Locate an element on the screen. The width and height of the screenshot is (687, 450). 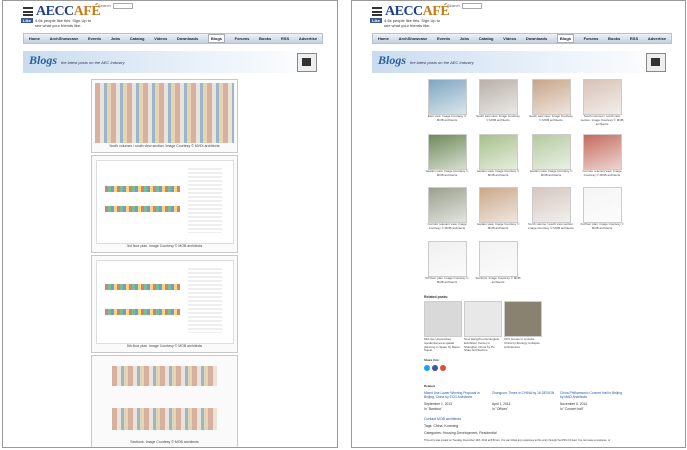
facebook-share-icon is located at coordinates (435, 368).